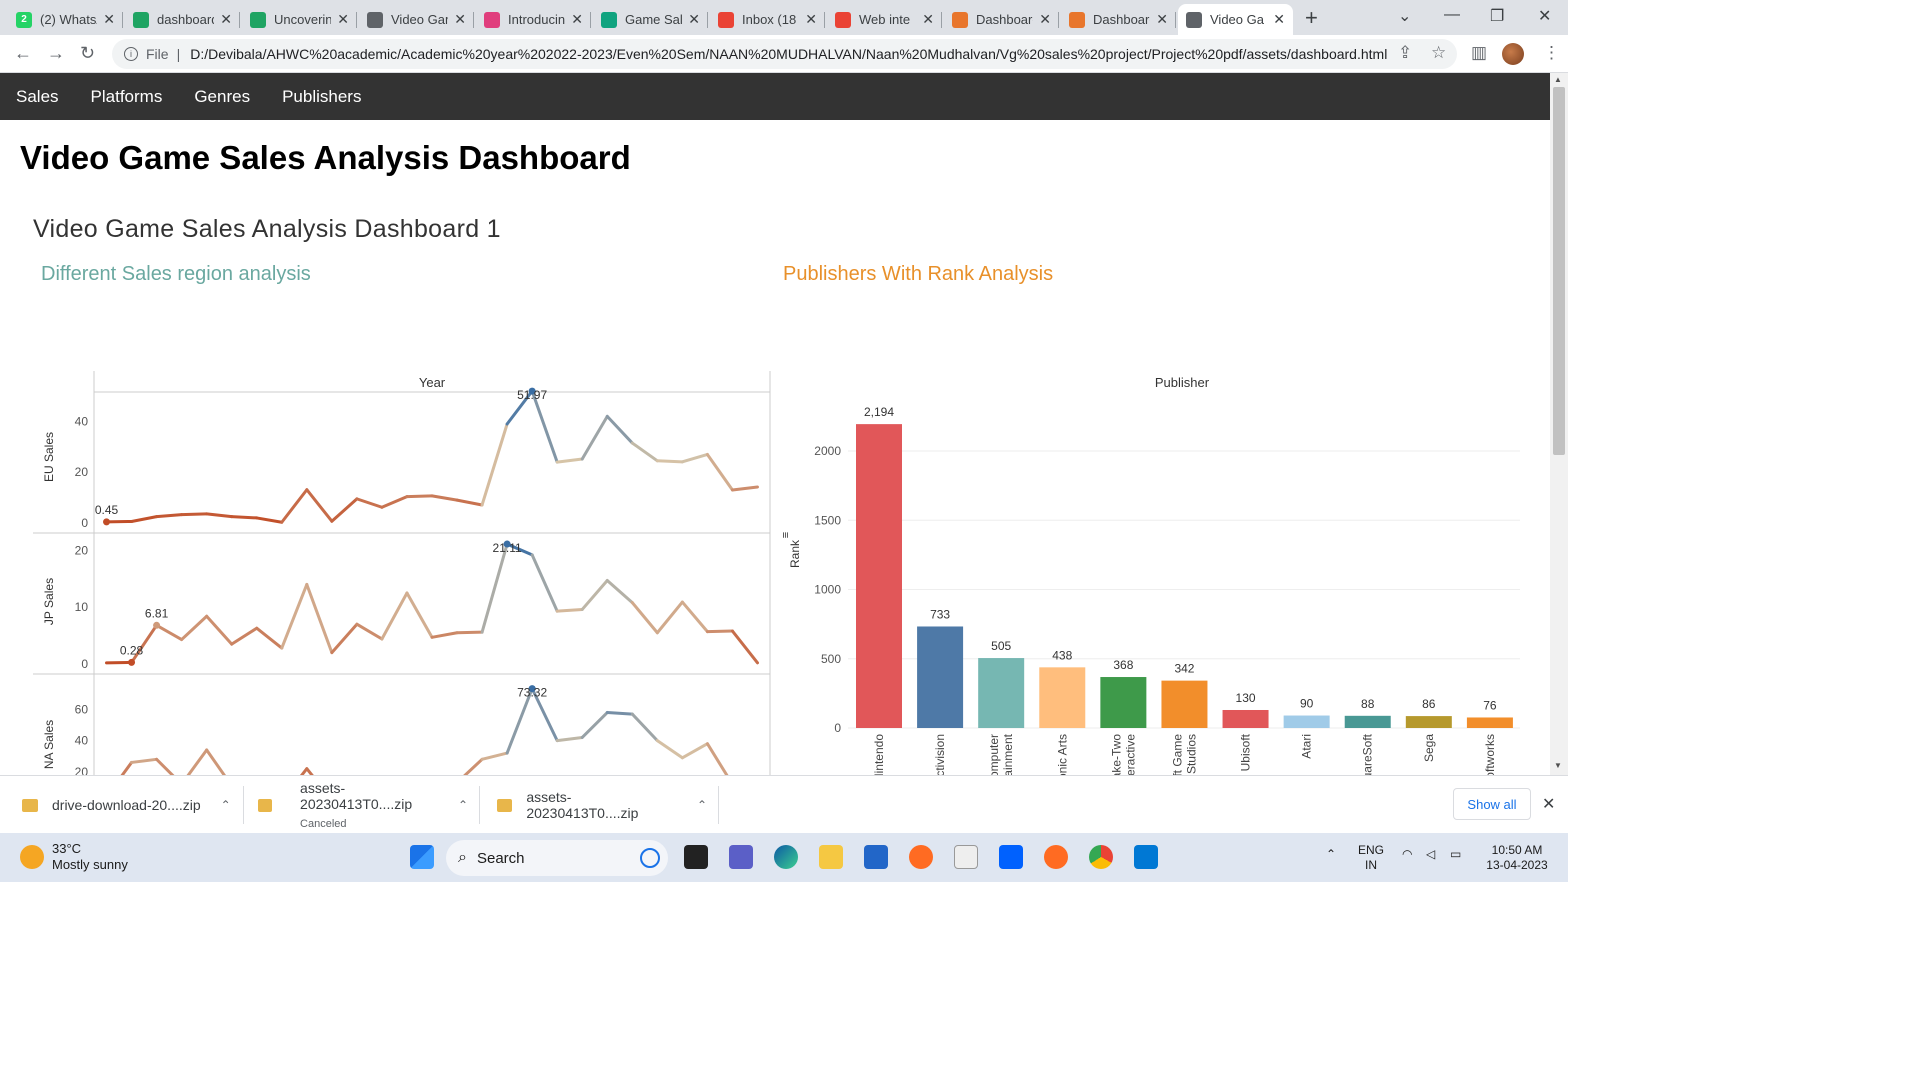 This screenshot has height=1080, width=1920. Describe the element at coordinates (82, 421) in the screenshot. I see `y-tick-label: 40` at that location.